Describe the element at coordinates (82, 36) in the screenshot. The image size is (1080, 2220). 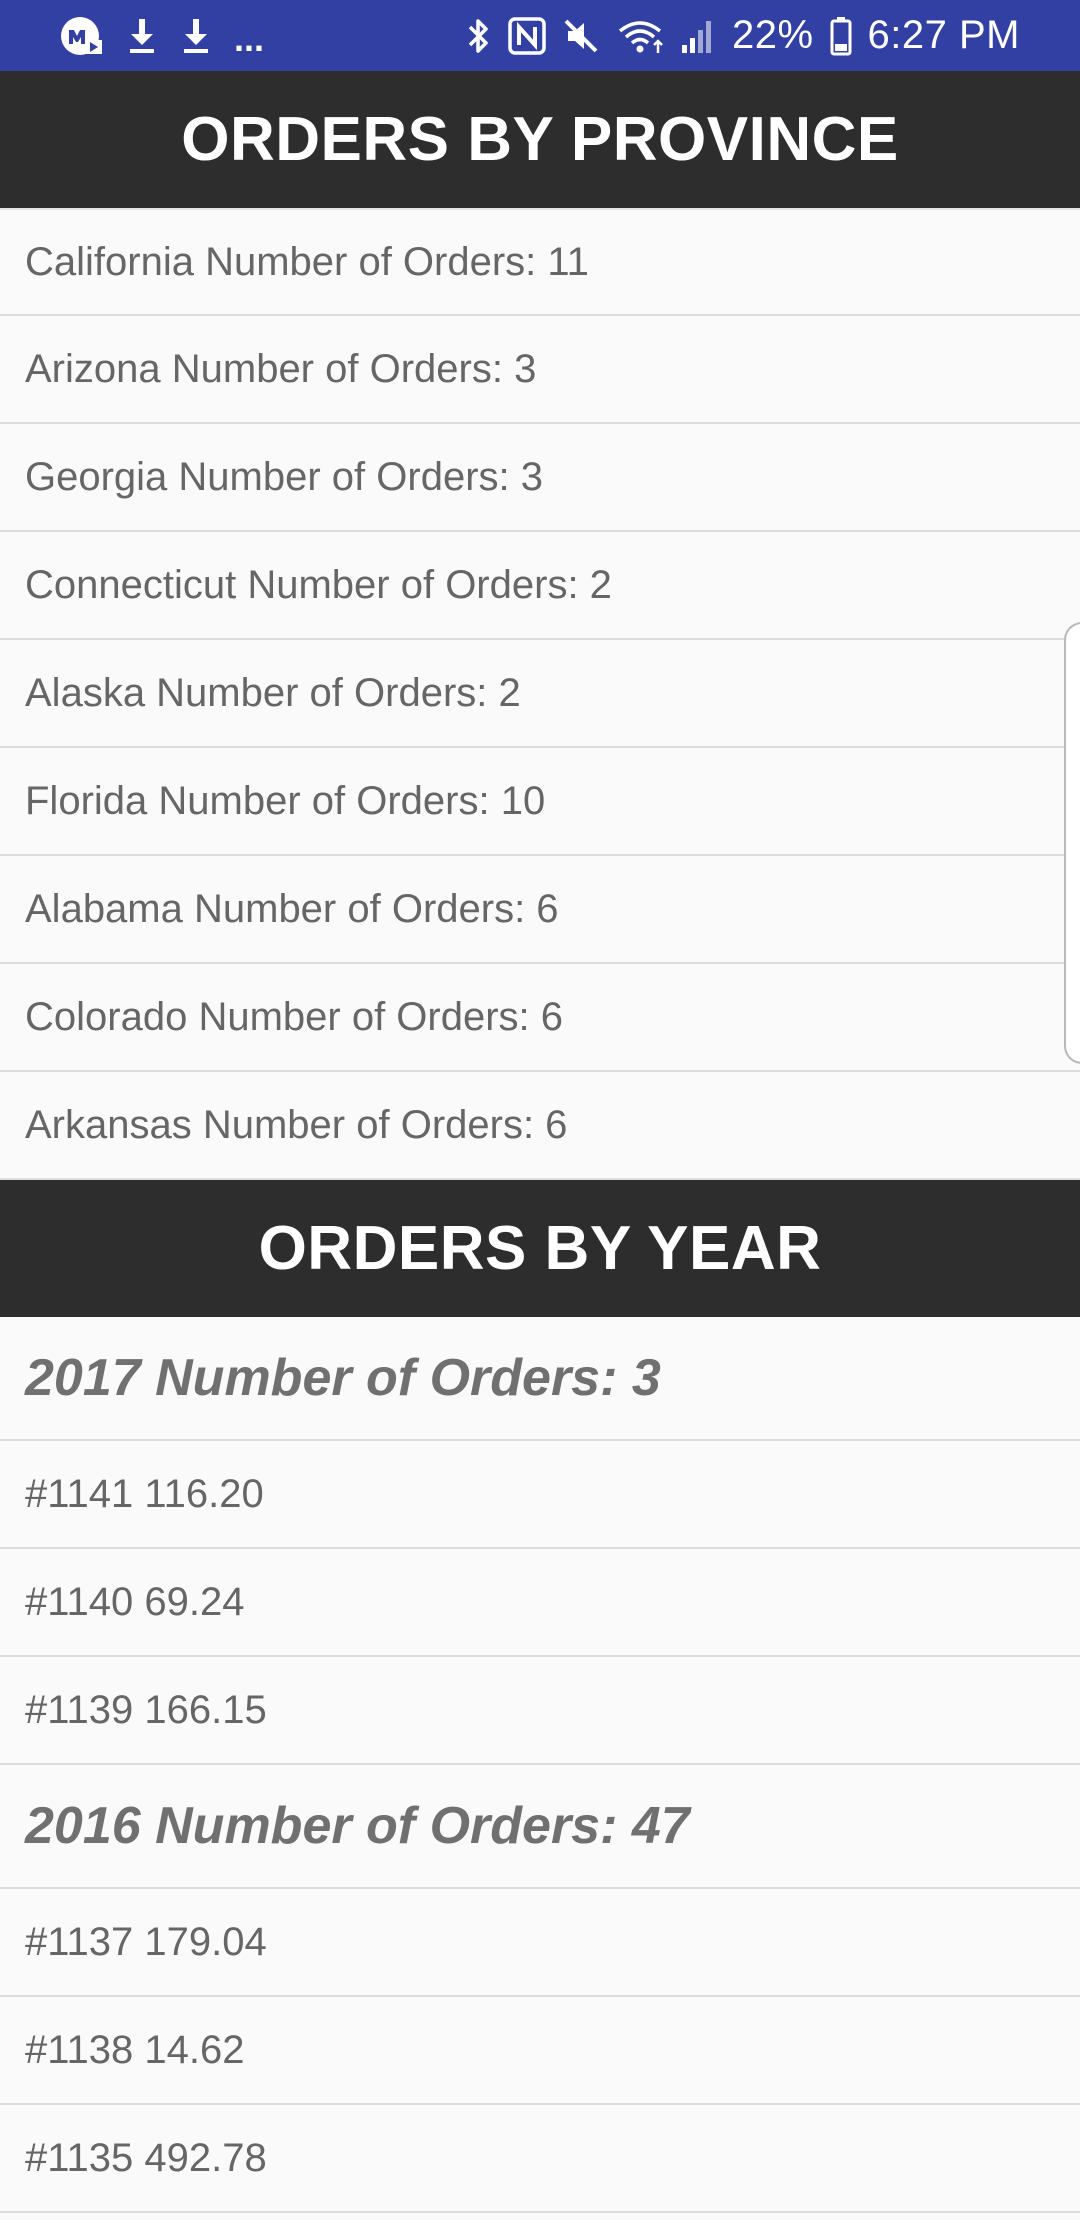
I see `messenger-icon` at that location.